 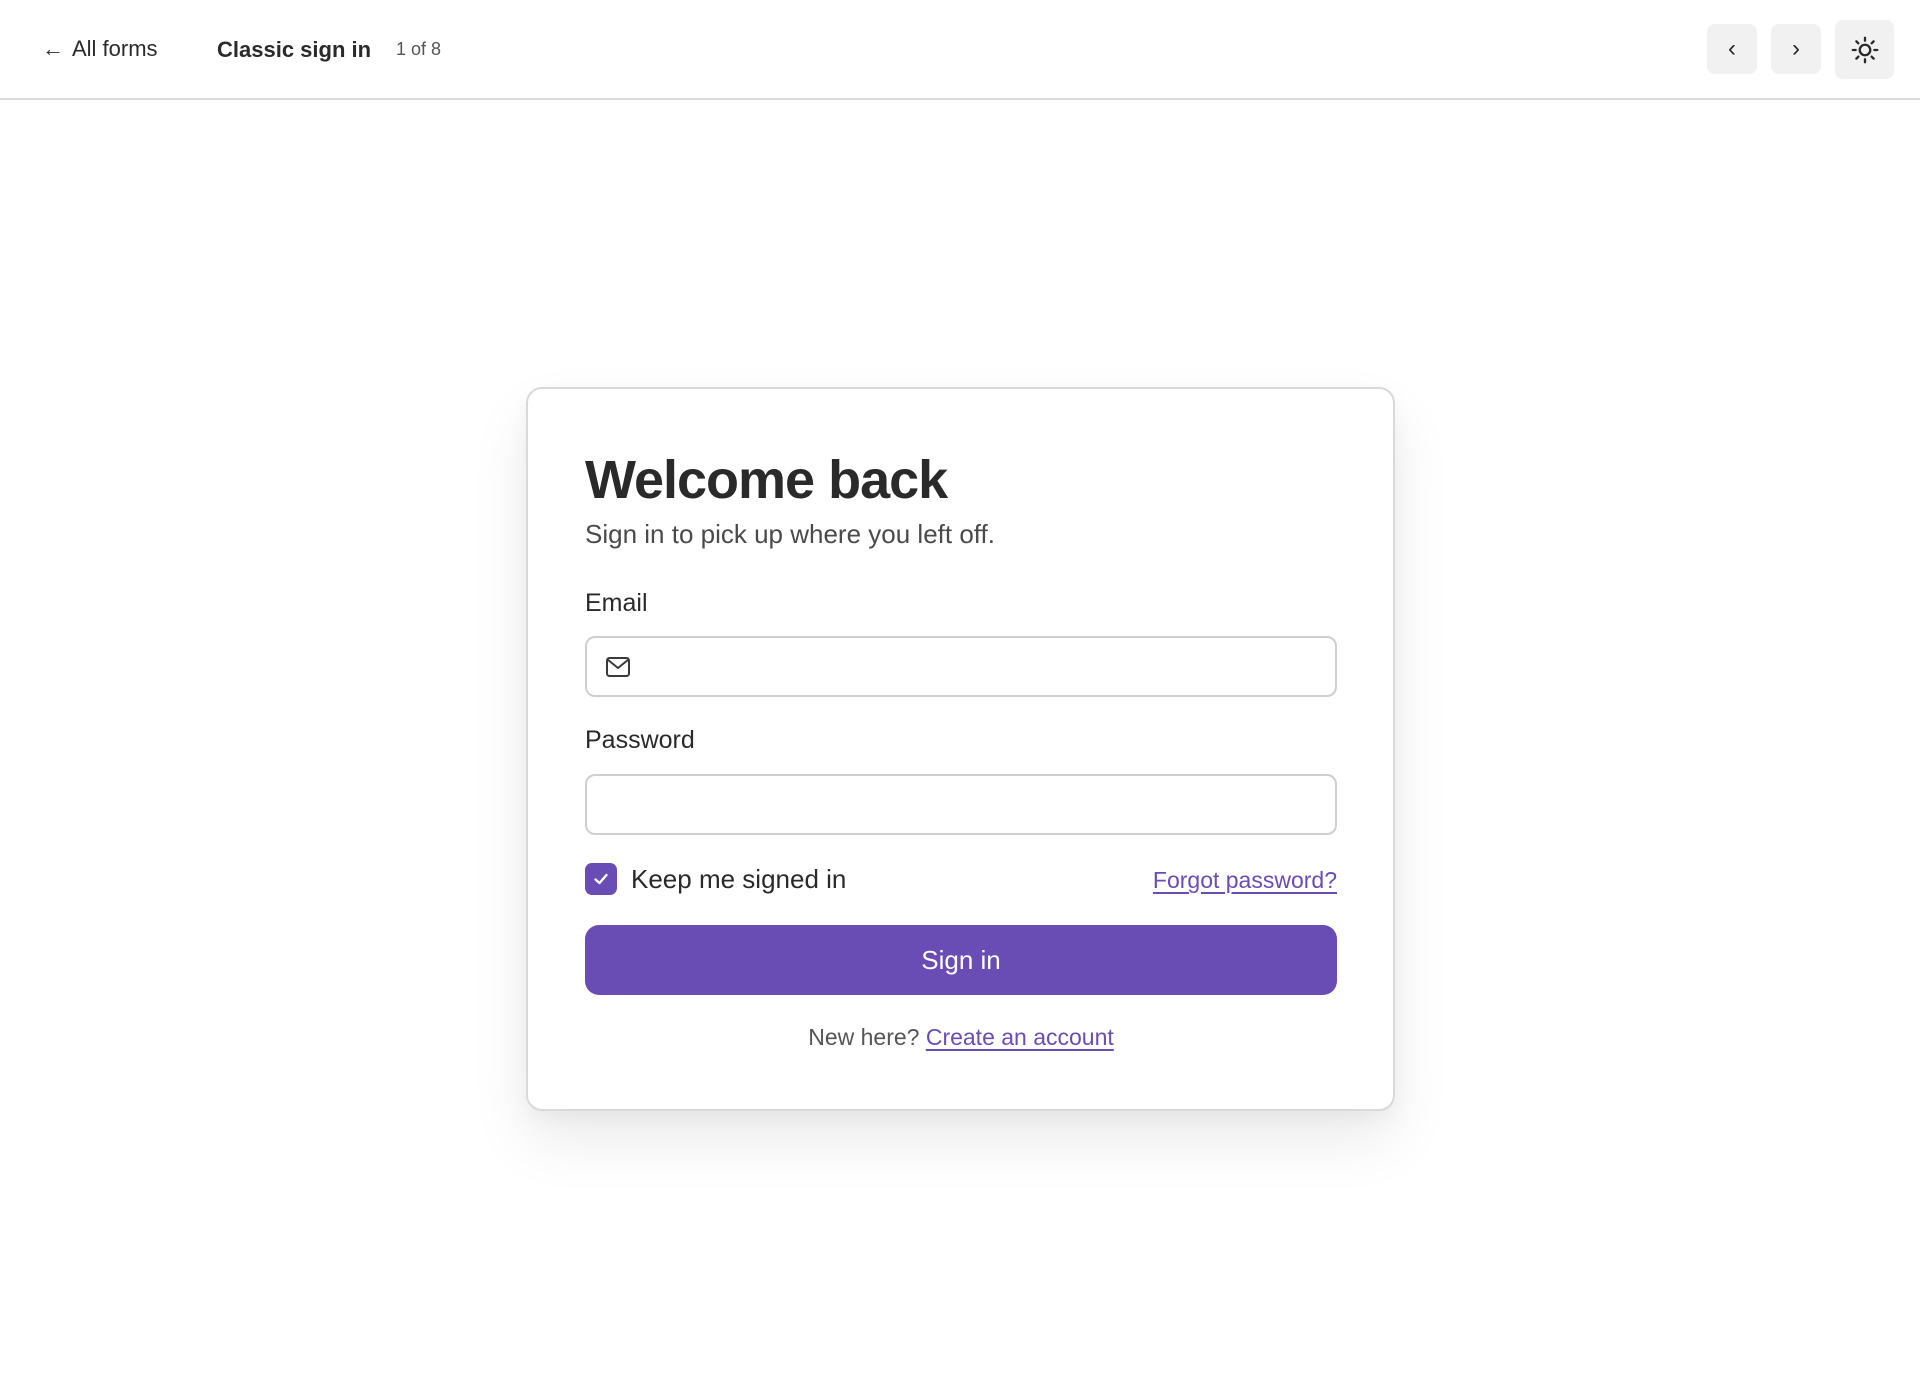 I want to click on email-label: Email, so click(x=616, y=603).